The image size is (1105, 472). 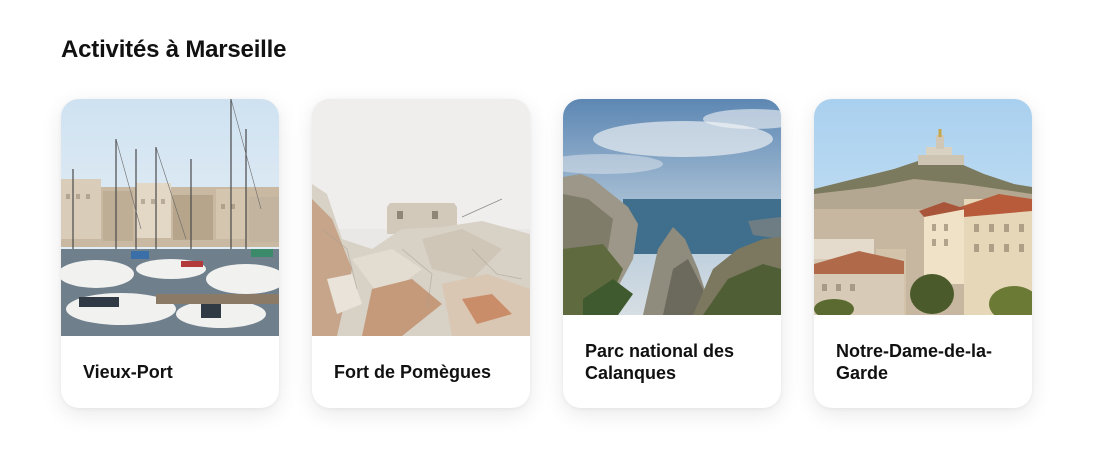 I want to click on card-title: Vieux-Port, so click(x=128, y=372).